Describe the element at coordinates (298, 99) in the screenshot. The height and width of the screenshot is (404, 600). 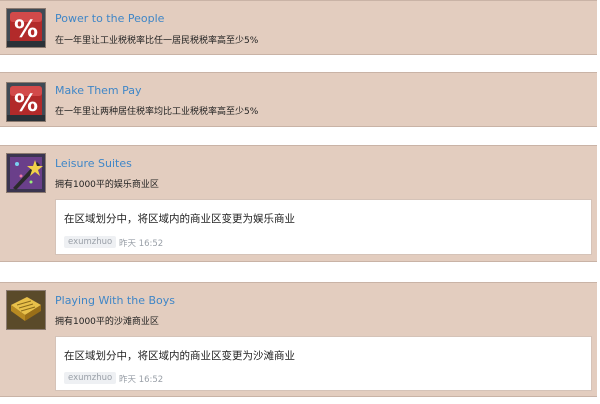
I see `achievement-card: % Make Them Pay 在一年里让两种居住税率均比工业税税率高至少5%` at that location.